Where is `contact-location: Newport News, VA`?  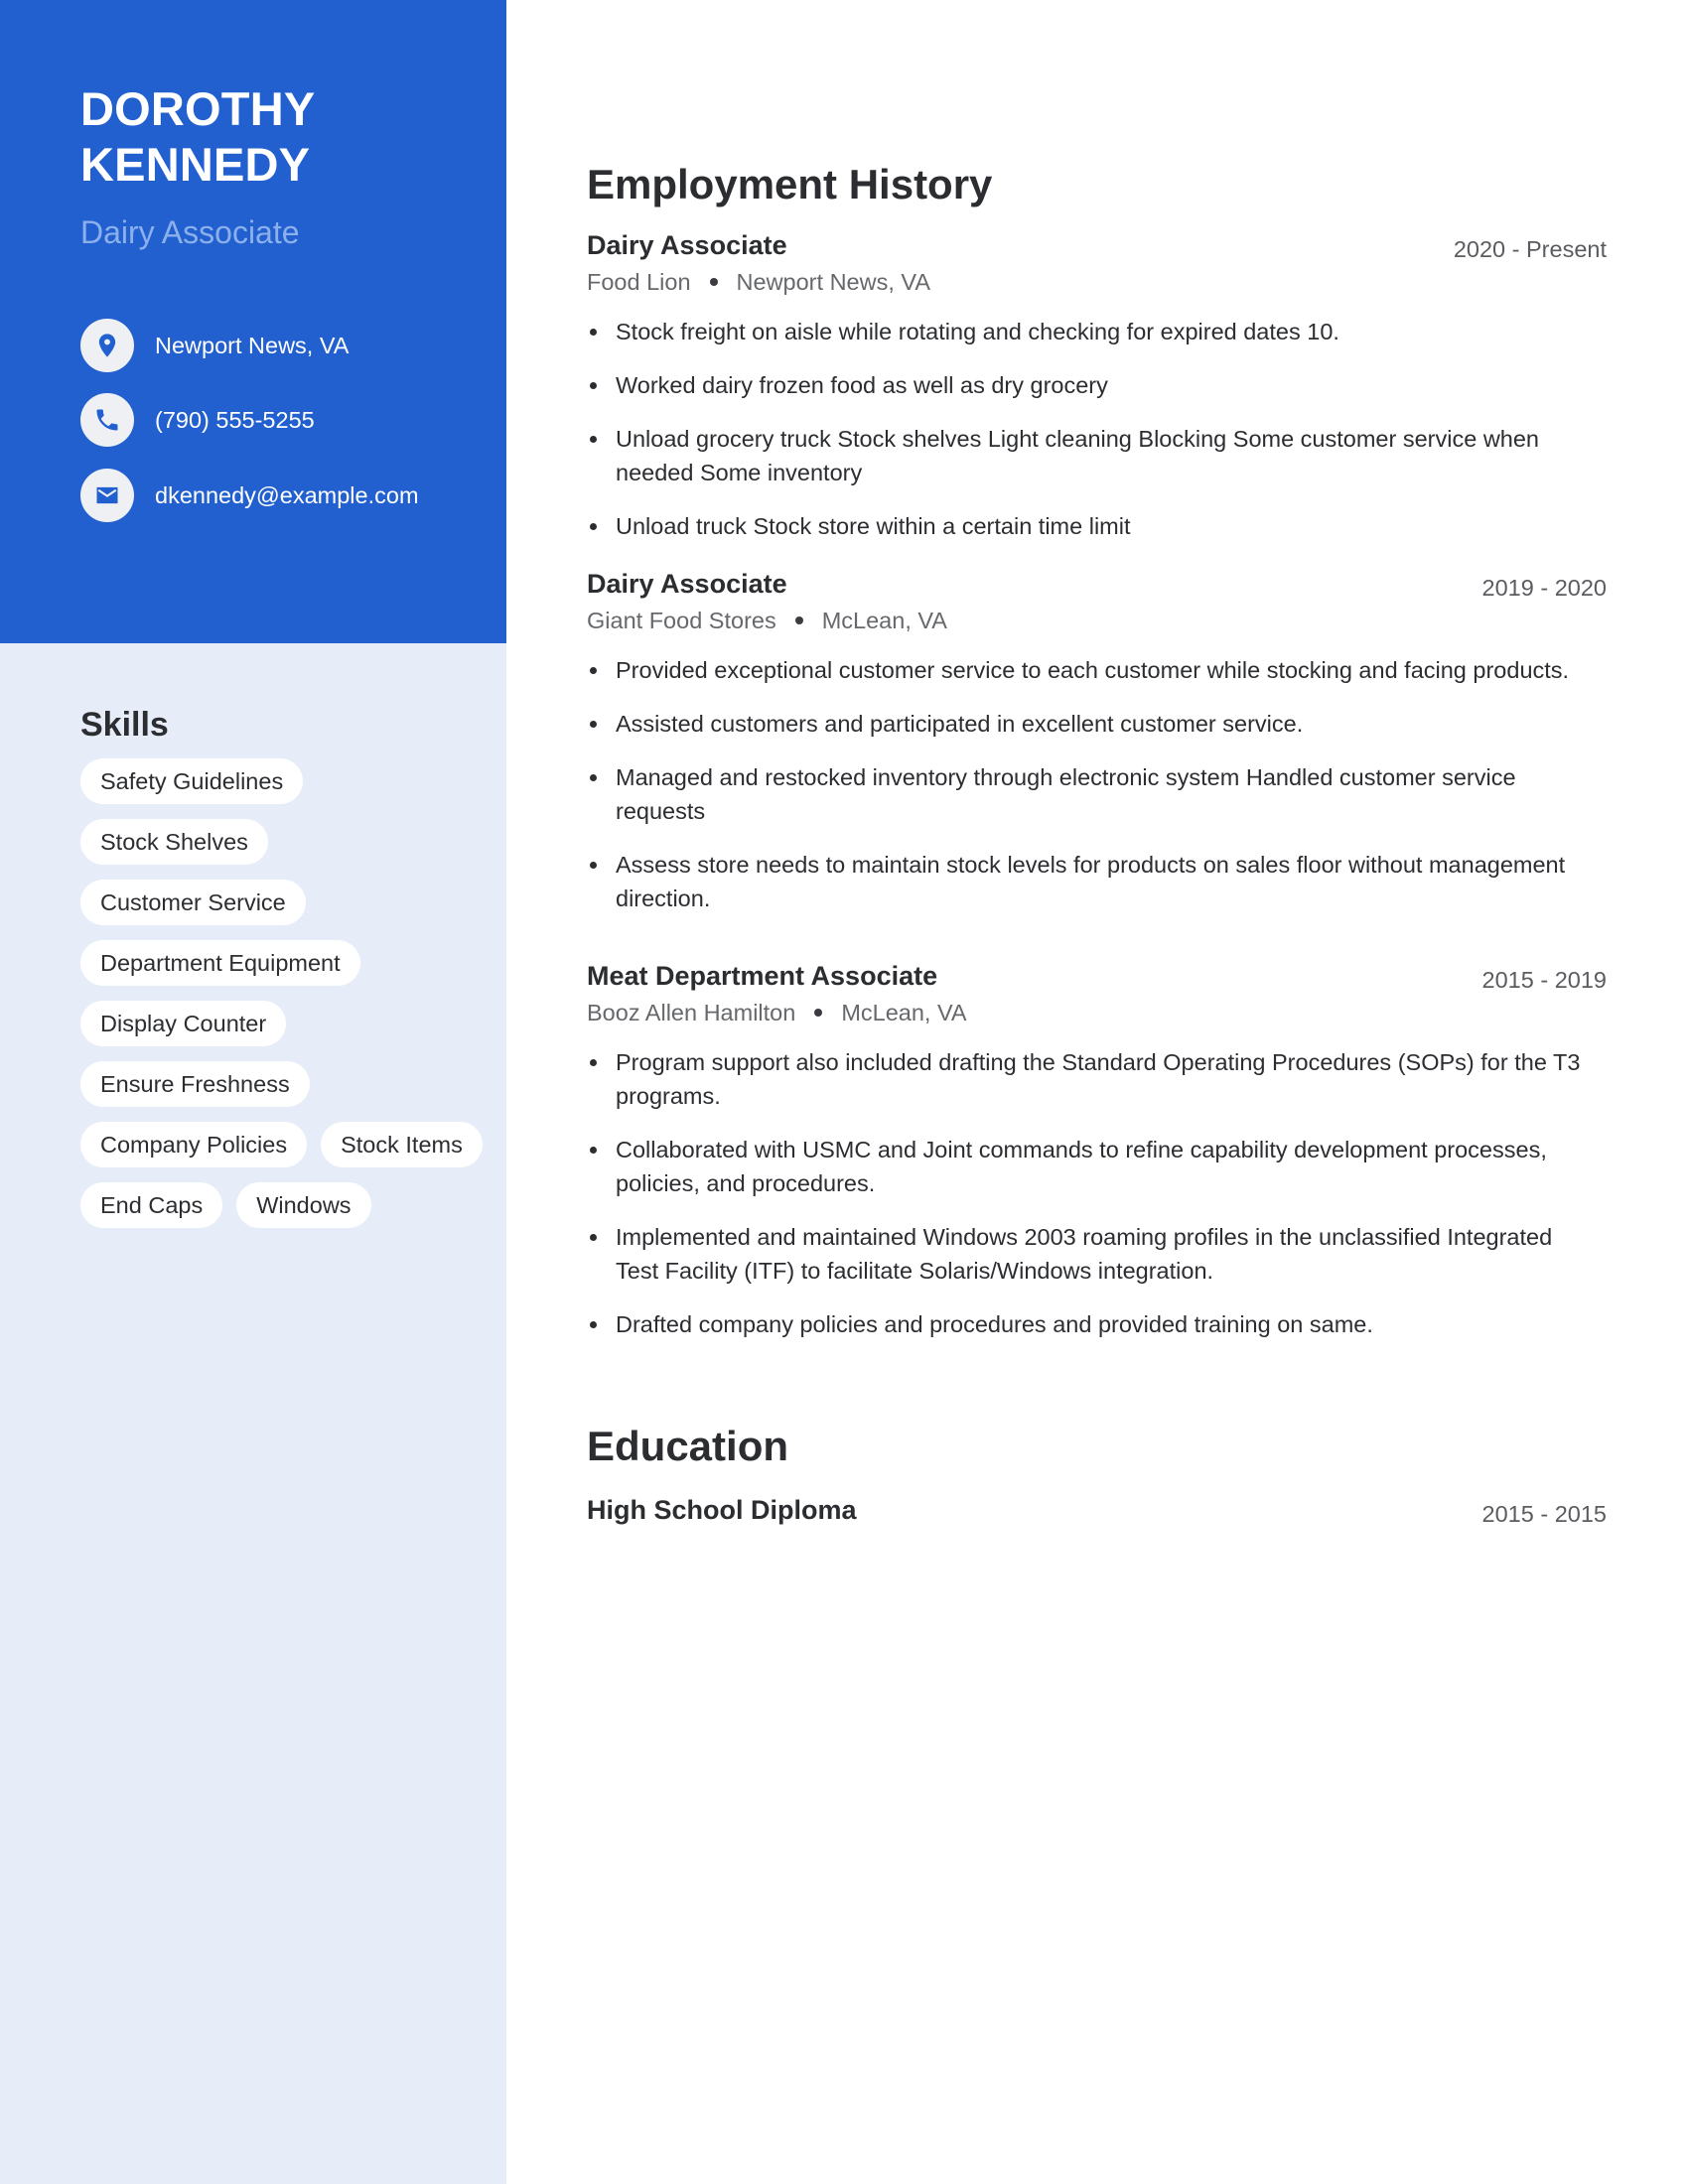 contact-location: Newport News, VA is located at coordinates (288, 345).